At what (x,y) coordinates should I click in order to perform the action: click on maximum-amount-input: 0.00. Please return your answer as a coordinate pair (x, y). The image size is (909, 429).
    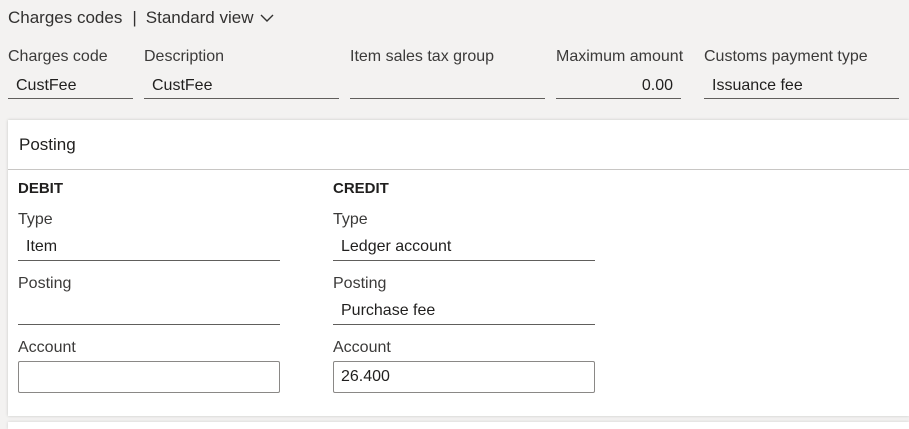
    Looking at the image, I should click on (618, 86).